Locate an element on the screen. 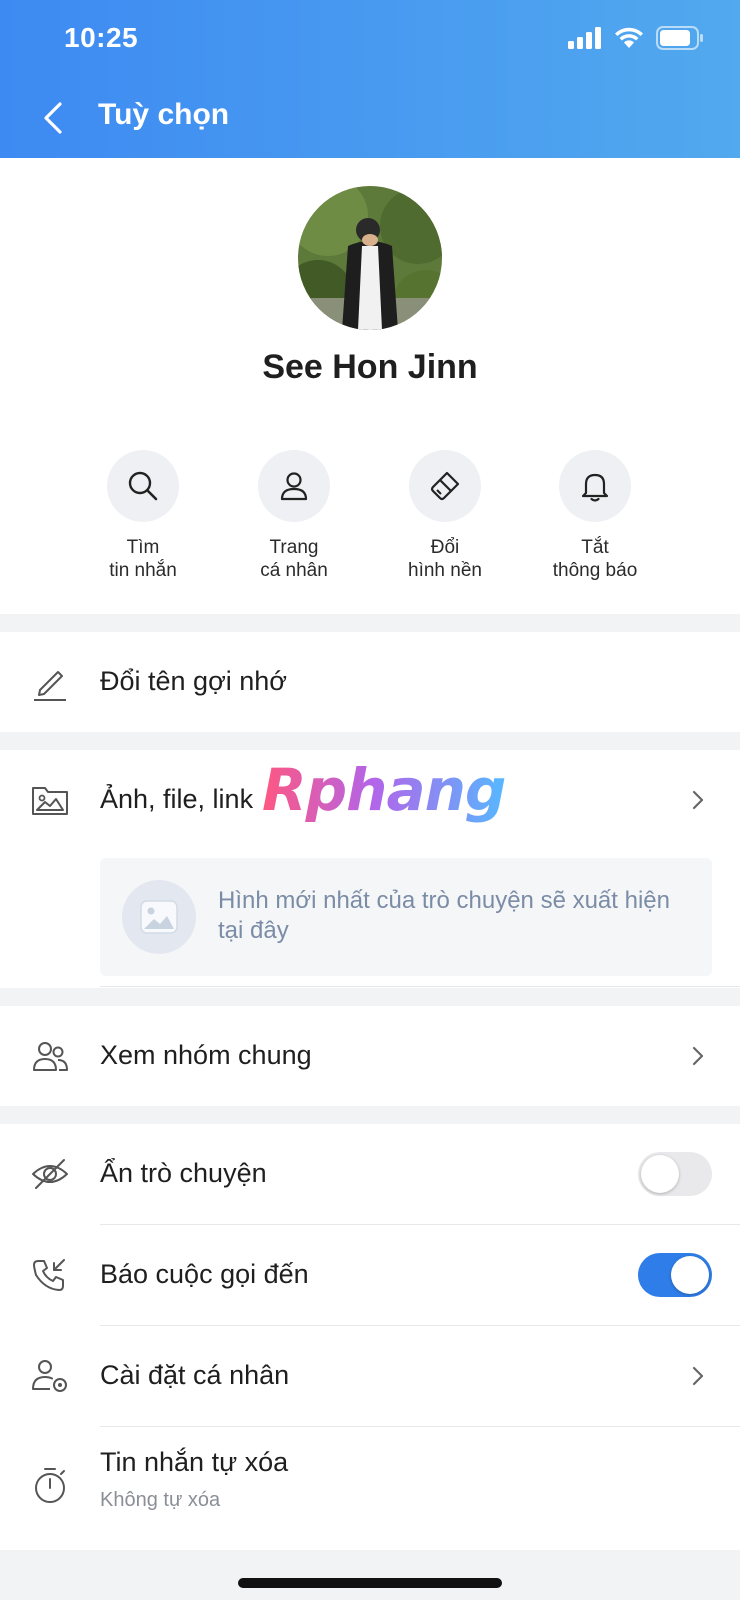  action-label: thông báo is located at coordinates (595, 570).